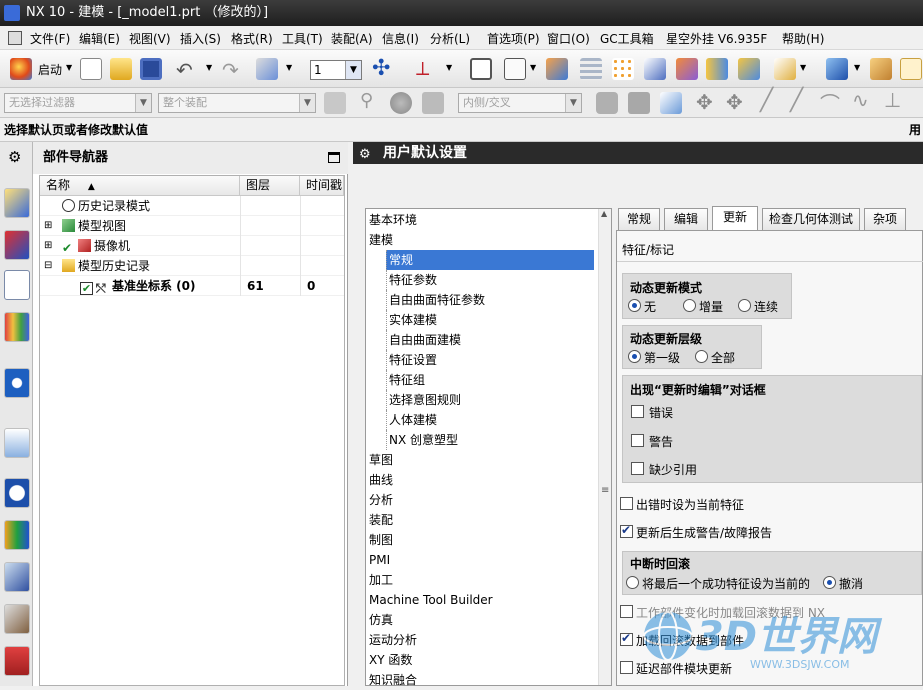 This screenshot has height=690, width=923. What do you see at coordinates (86, 288) in the screenshot?
I see `visibility-checkbox-icon: ✔` at bounding box center [86, 288].